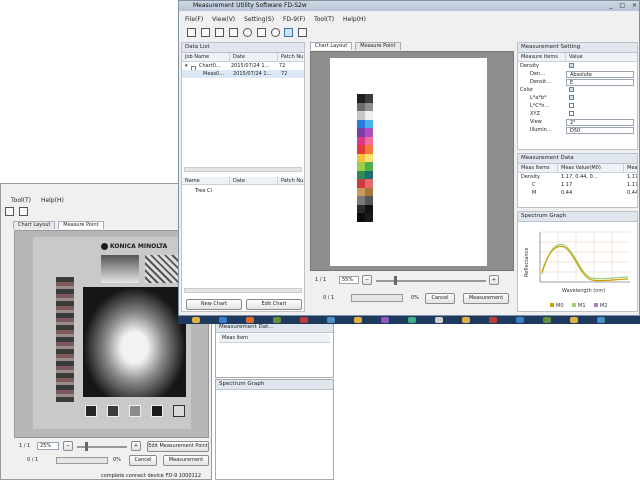  What do you see at coordinates (577, 193) in the screenshot?
I see `md-row: M 0.44 0.44` at bounding box center [577, 193].